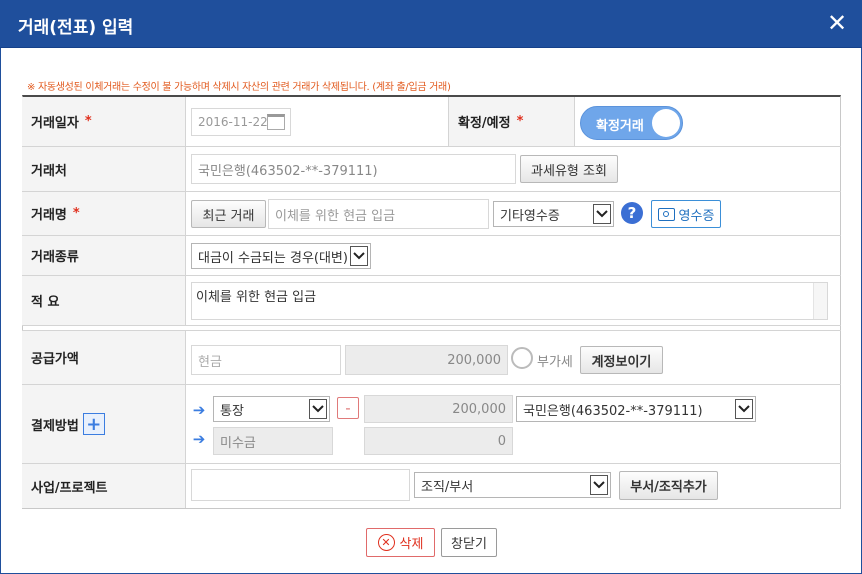  I want to click on payment-account-select: 국민은행(463502-**-379111), so click(636, 409).